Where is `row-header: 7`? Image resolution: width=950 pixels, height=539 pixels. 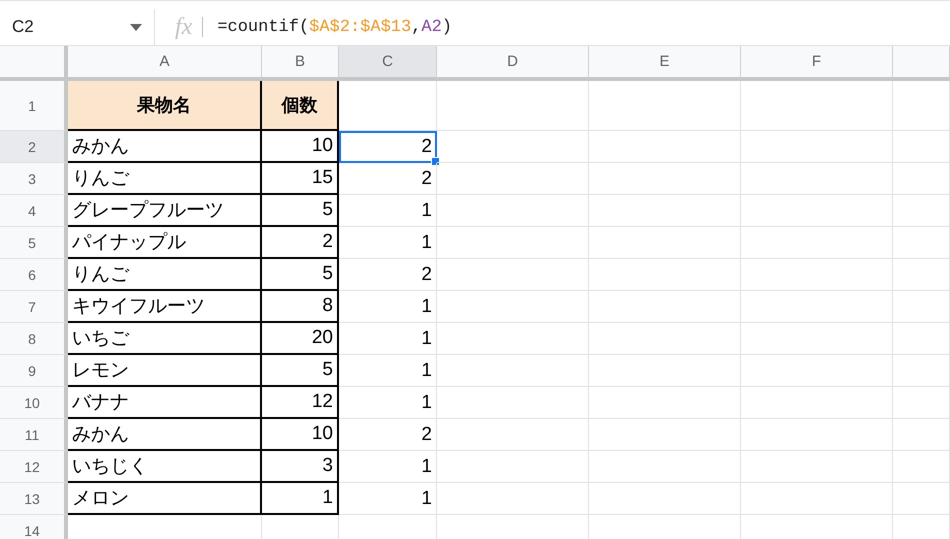 row-header: 7 is located at coordinates (34, 307).